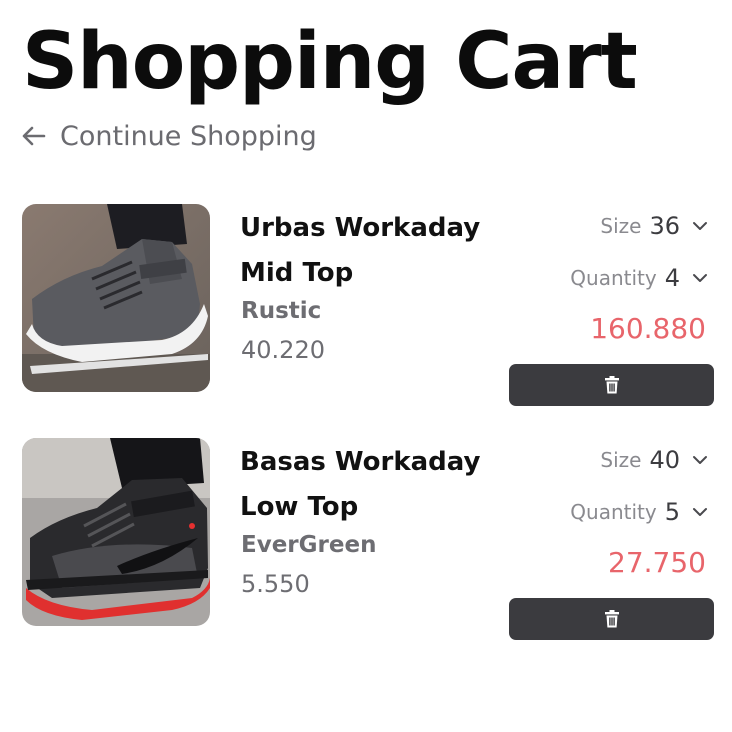  Describe the element at coordinates (672, 512) in the screenshot. I see `quantity-value: 5` at that location.